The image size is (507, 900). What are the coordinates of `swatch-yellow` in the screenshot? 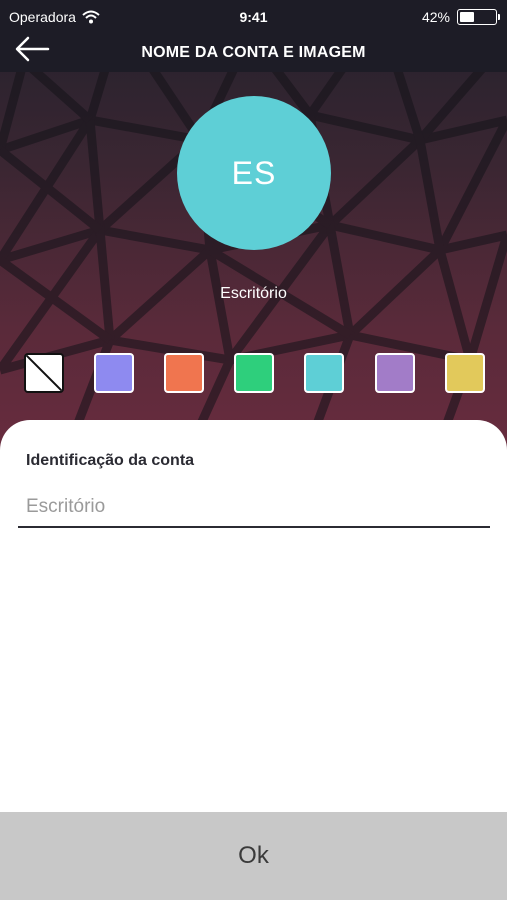 It's located at (465, 373).